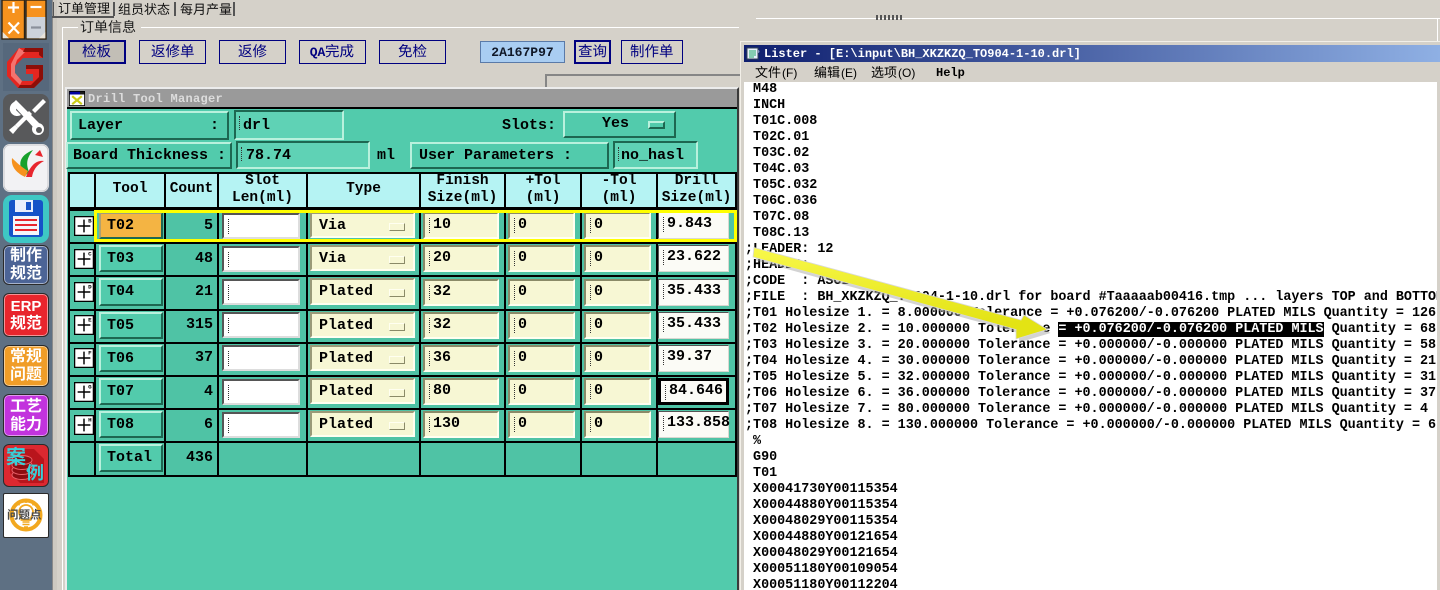 The image size is (1440, 590). I want to click on svg-text: F, so click(90, 353).